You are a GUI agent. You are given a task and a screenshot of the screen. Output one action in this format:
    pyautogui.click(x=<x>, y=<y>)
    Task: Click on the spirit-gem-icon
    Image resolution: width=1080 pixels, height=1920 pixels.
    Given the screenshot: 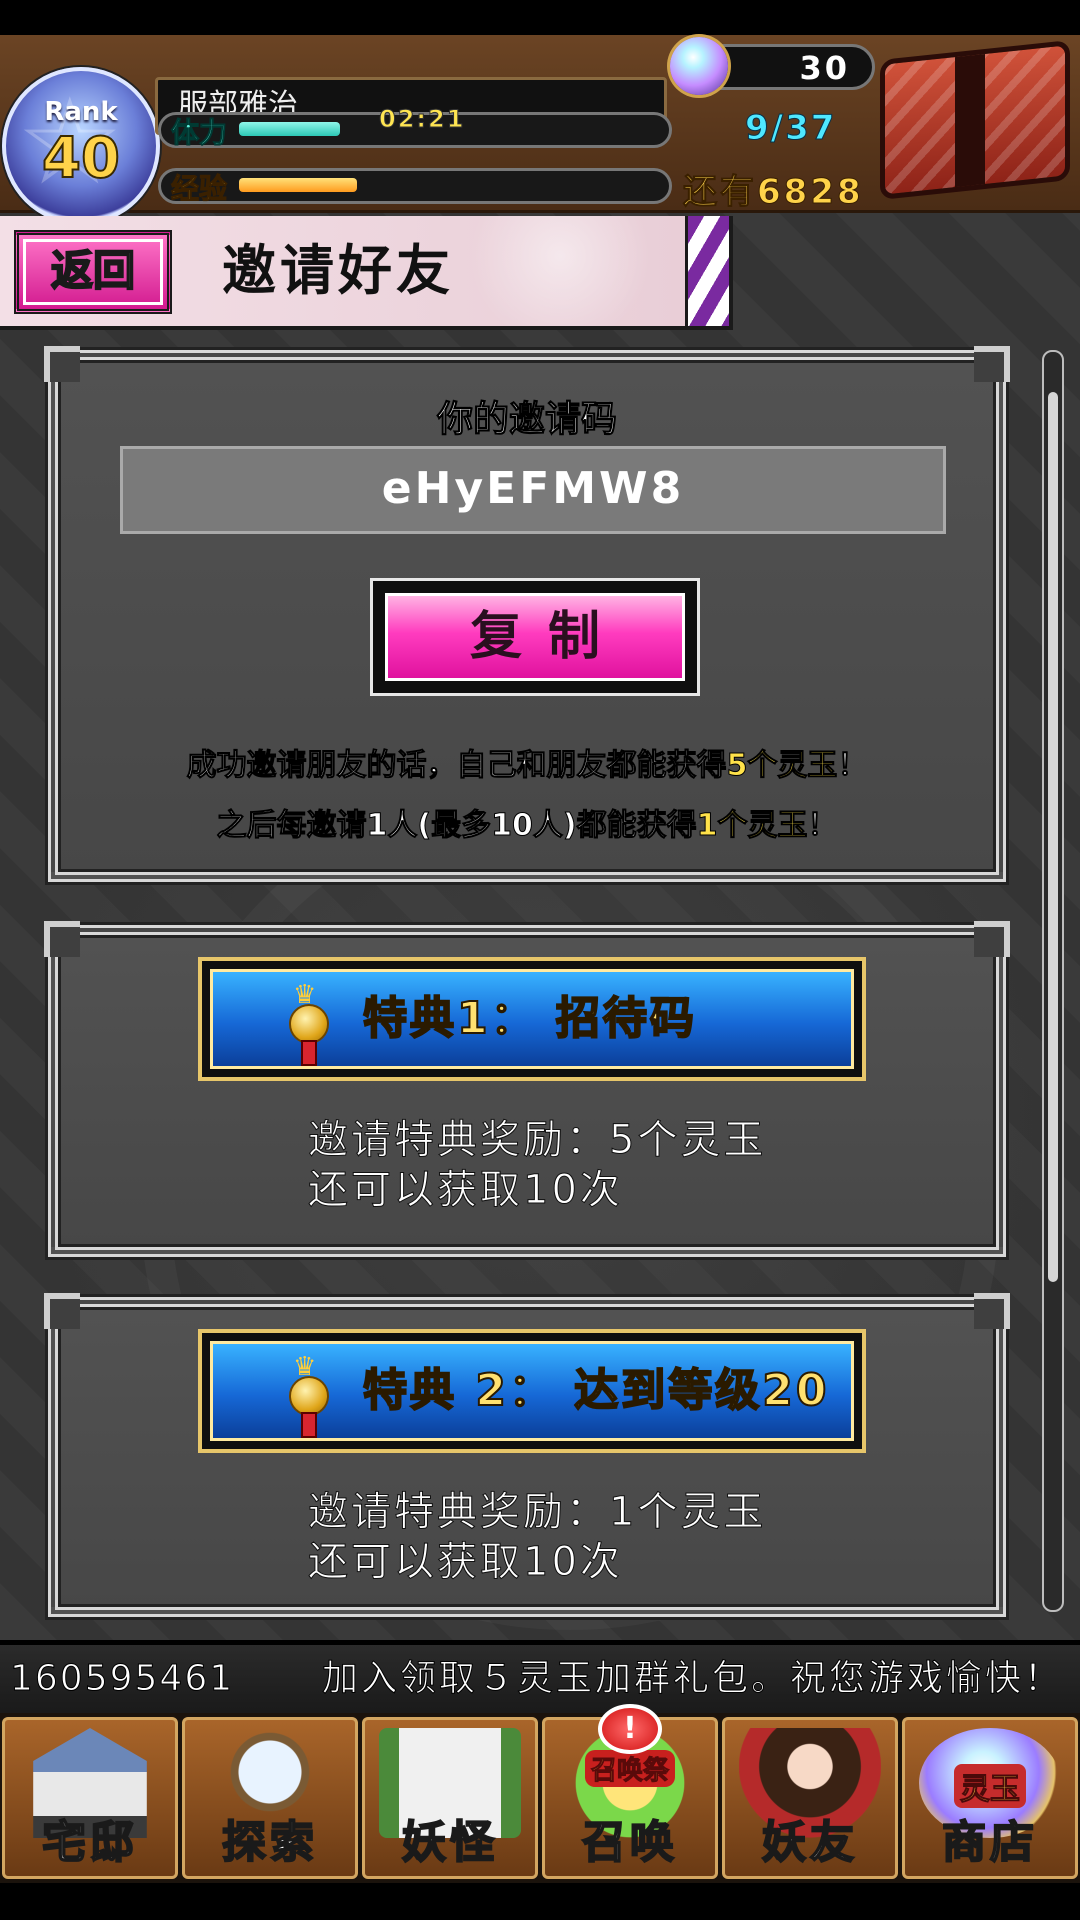 What is the action you would take?
    pyautogui.click(x=699, y=66)
    